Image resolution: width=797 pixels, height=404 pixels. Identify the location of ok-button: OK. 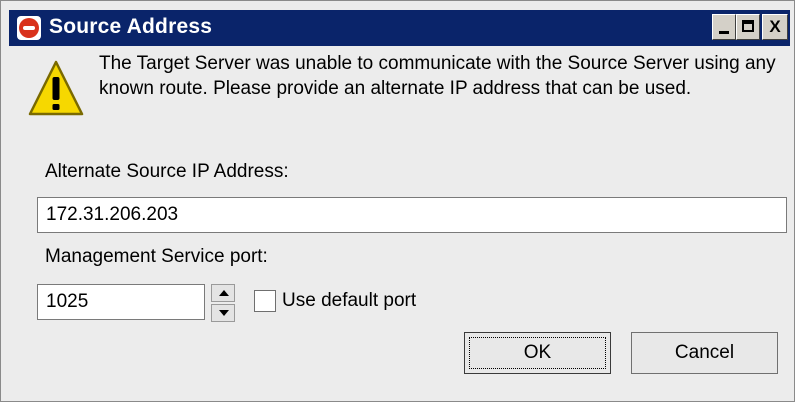
(537, 353).